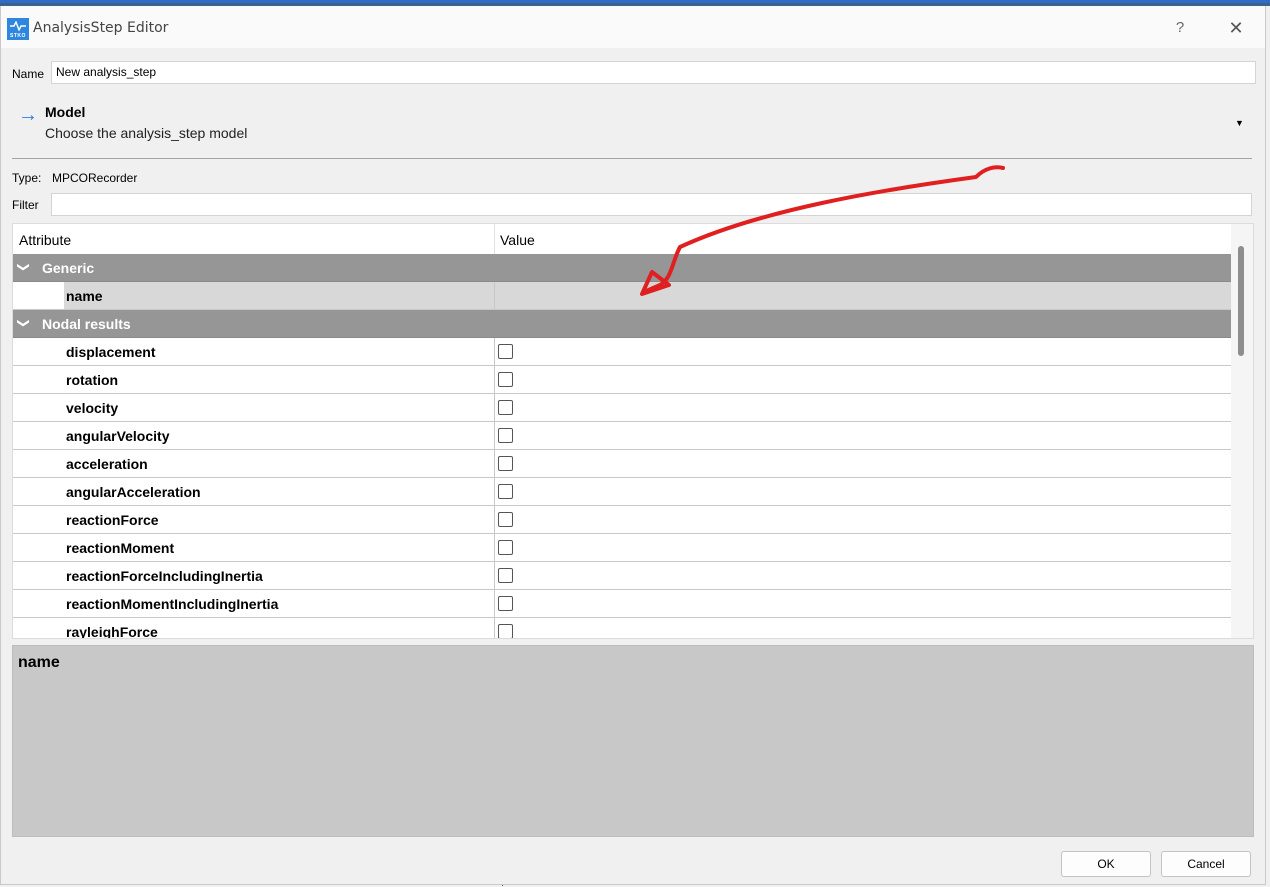 The width and height of the screenshot is (1270, 887). What do you see at coordinates (84, 296) in the screenshot?
I see `attribute-name: name` at bounding box center [84, 296].